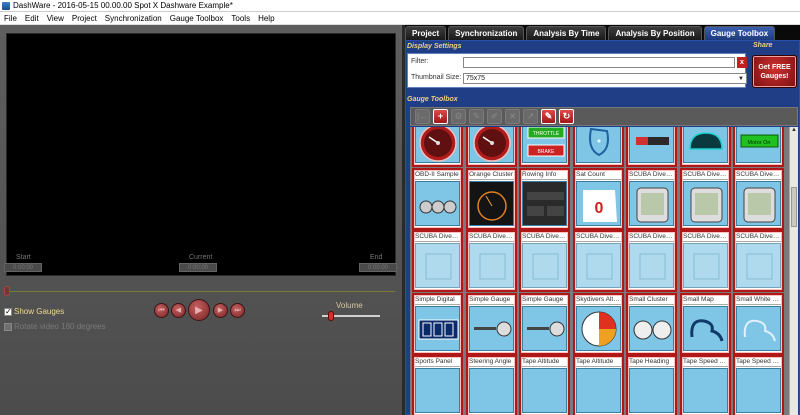 The image size is (800, 415). What do you see at coordinates (774, 71) in the screenshot?
I see `get-free-gauges-button: Get FREE Gauges!` at bounding box center [774, 71].